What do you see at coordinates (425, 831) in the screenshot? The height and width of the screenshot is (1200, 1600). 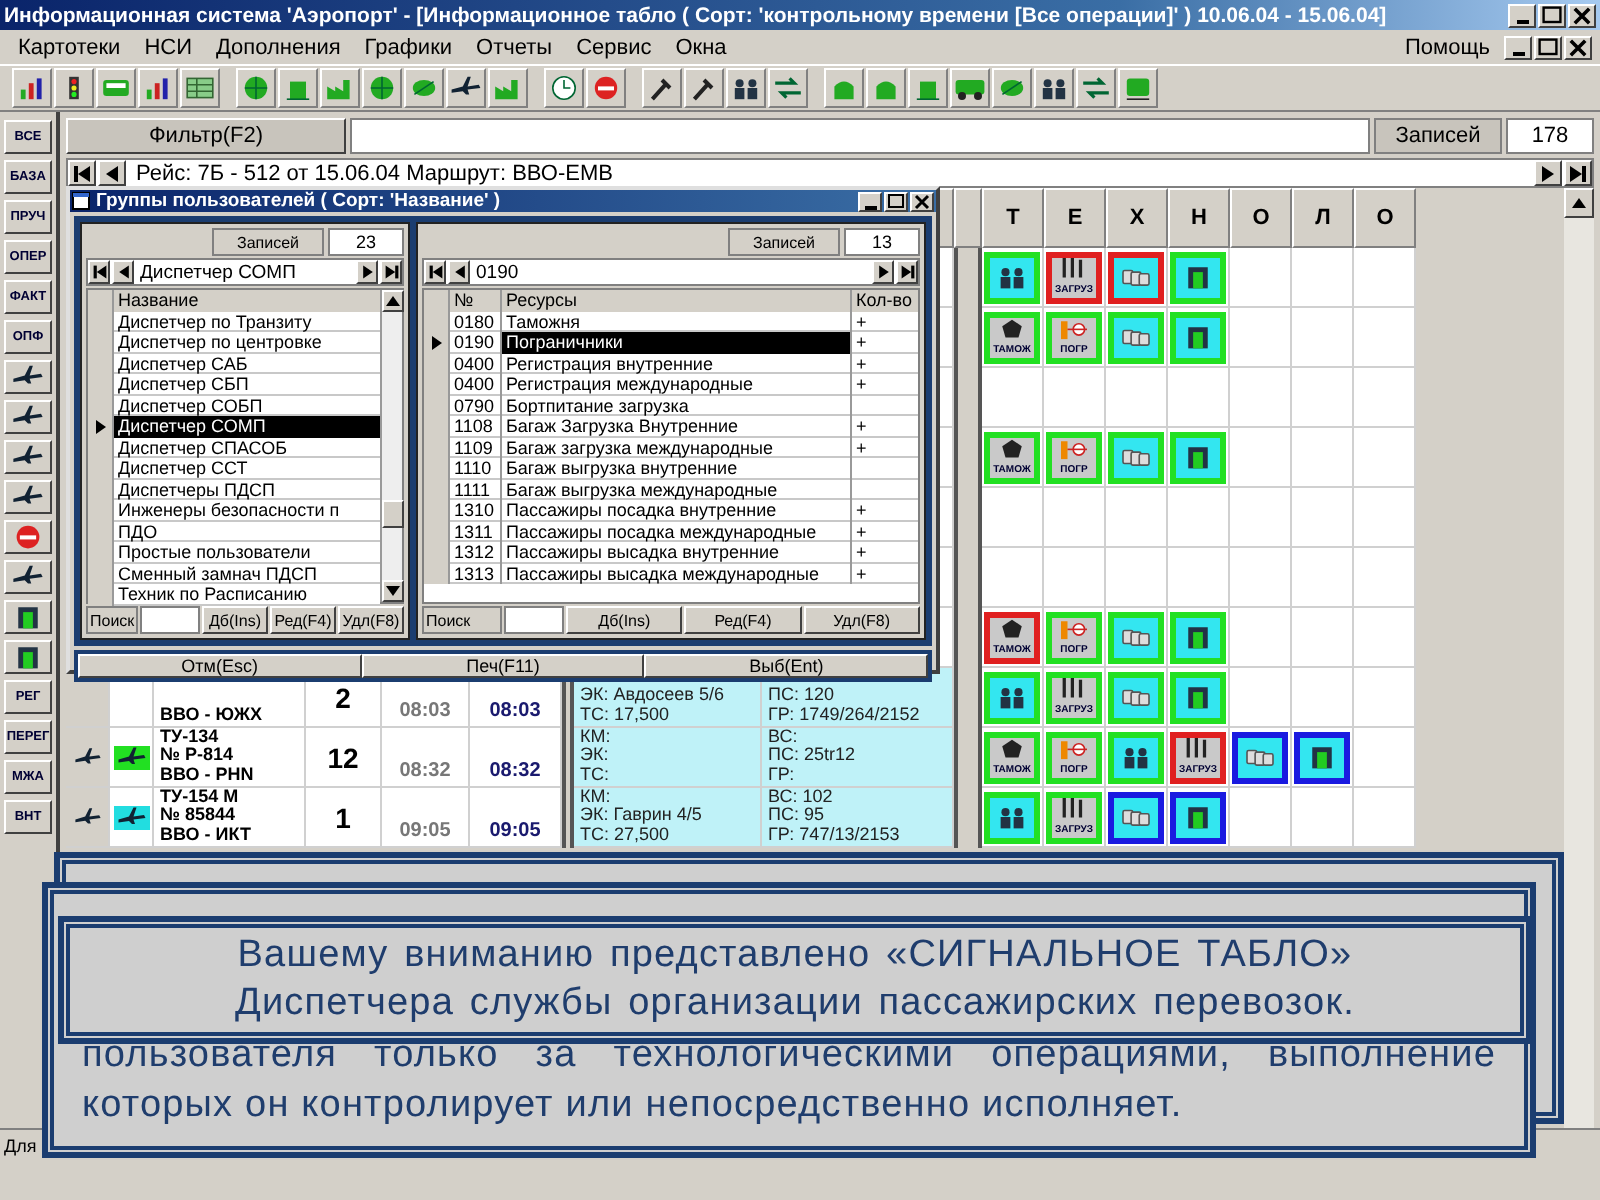 I see `planned-time: 09:05` at bounding box center [425, 831].